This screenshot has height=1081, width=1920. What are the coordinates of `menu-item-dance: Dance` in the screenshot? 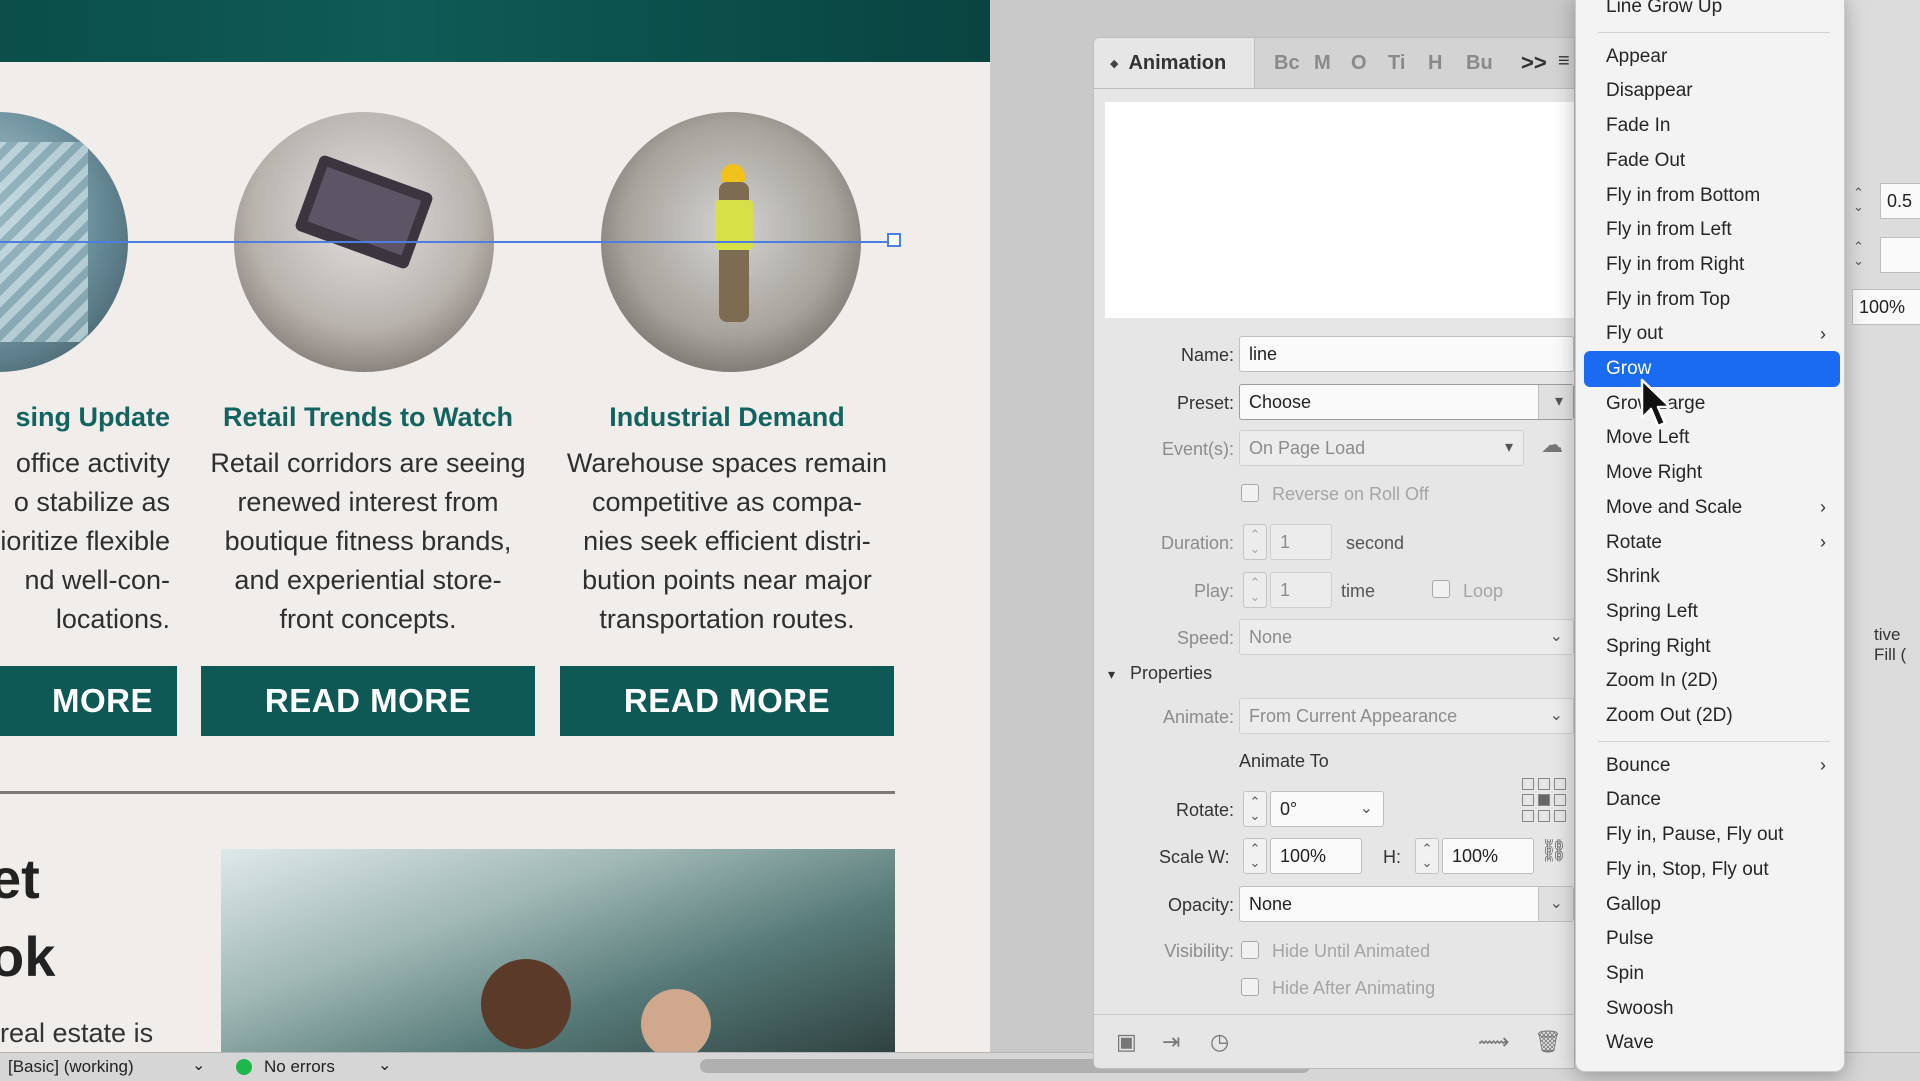 It's located at (1712, 800).